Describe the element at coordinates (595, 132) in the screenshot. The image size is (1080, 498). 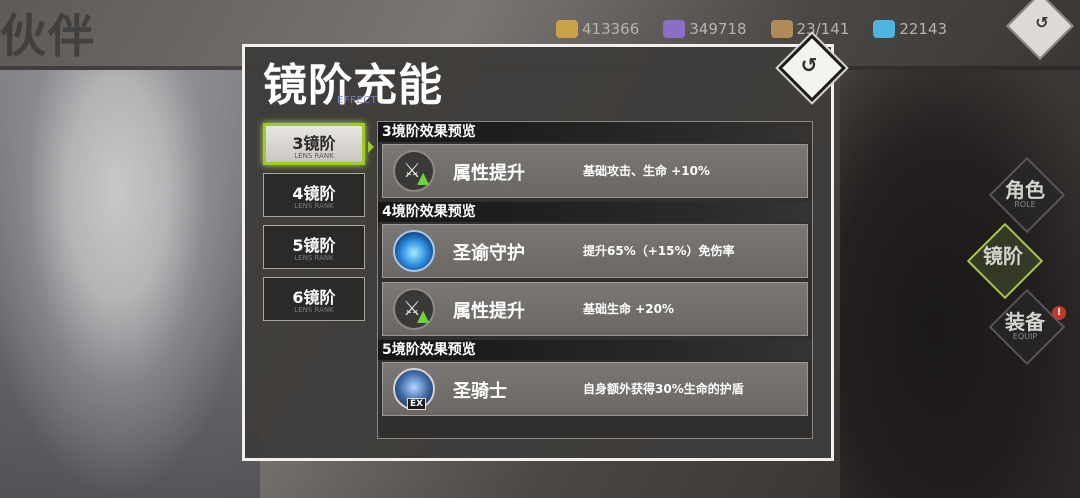
I see `group-header-rank-3: 3境阶效果预览` at that location.